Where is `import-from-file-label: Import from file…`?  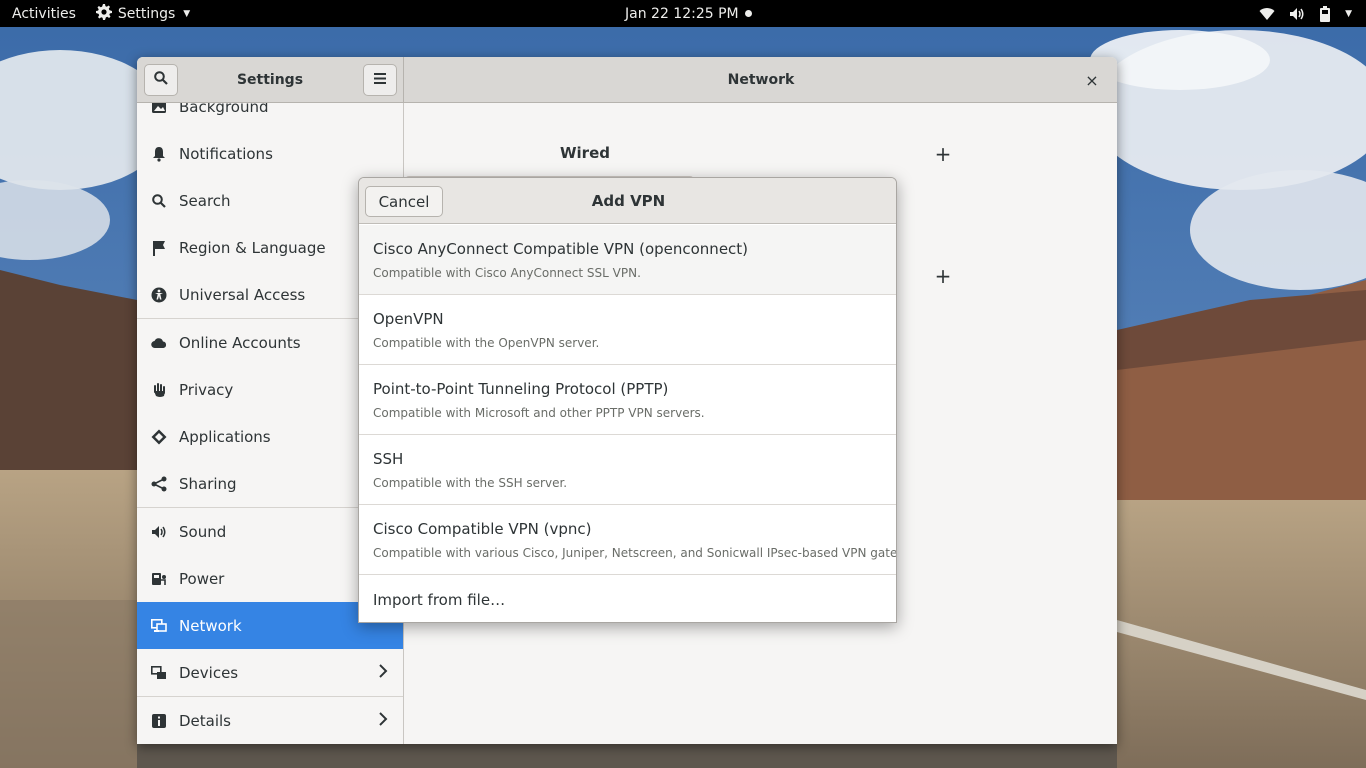 import-from-file-label: Import from file… is located at coordinates (439, 599).